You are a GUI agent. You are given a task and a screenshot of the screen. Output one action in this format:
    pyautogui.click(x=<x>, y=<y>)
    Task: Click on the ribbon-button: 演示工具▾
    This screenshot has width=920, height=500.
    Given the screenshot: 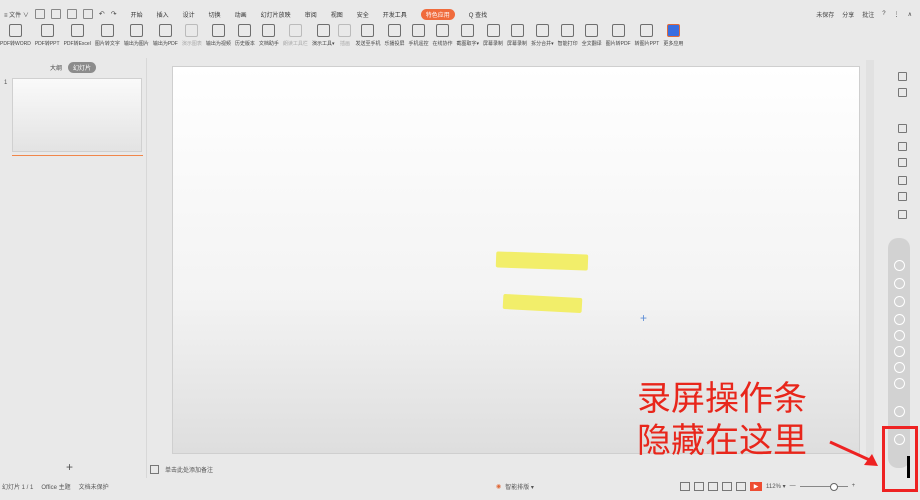 What is the action you would take?
    pyautogui.click(x=323, y=35)
    